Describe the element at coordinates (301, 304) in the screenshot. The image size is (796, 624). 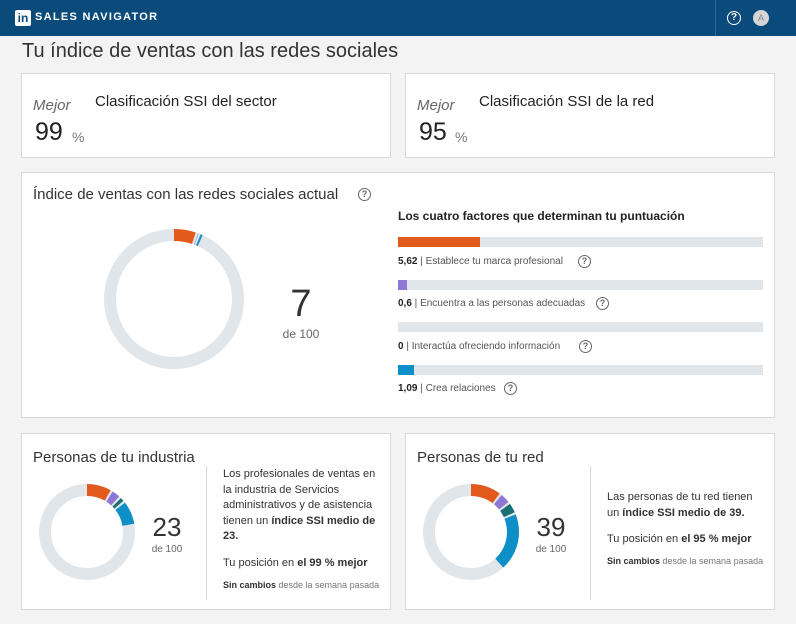
I see `ssi-score: 7` at that location.